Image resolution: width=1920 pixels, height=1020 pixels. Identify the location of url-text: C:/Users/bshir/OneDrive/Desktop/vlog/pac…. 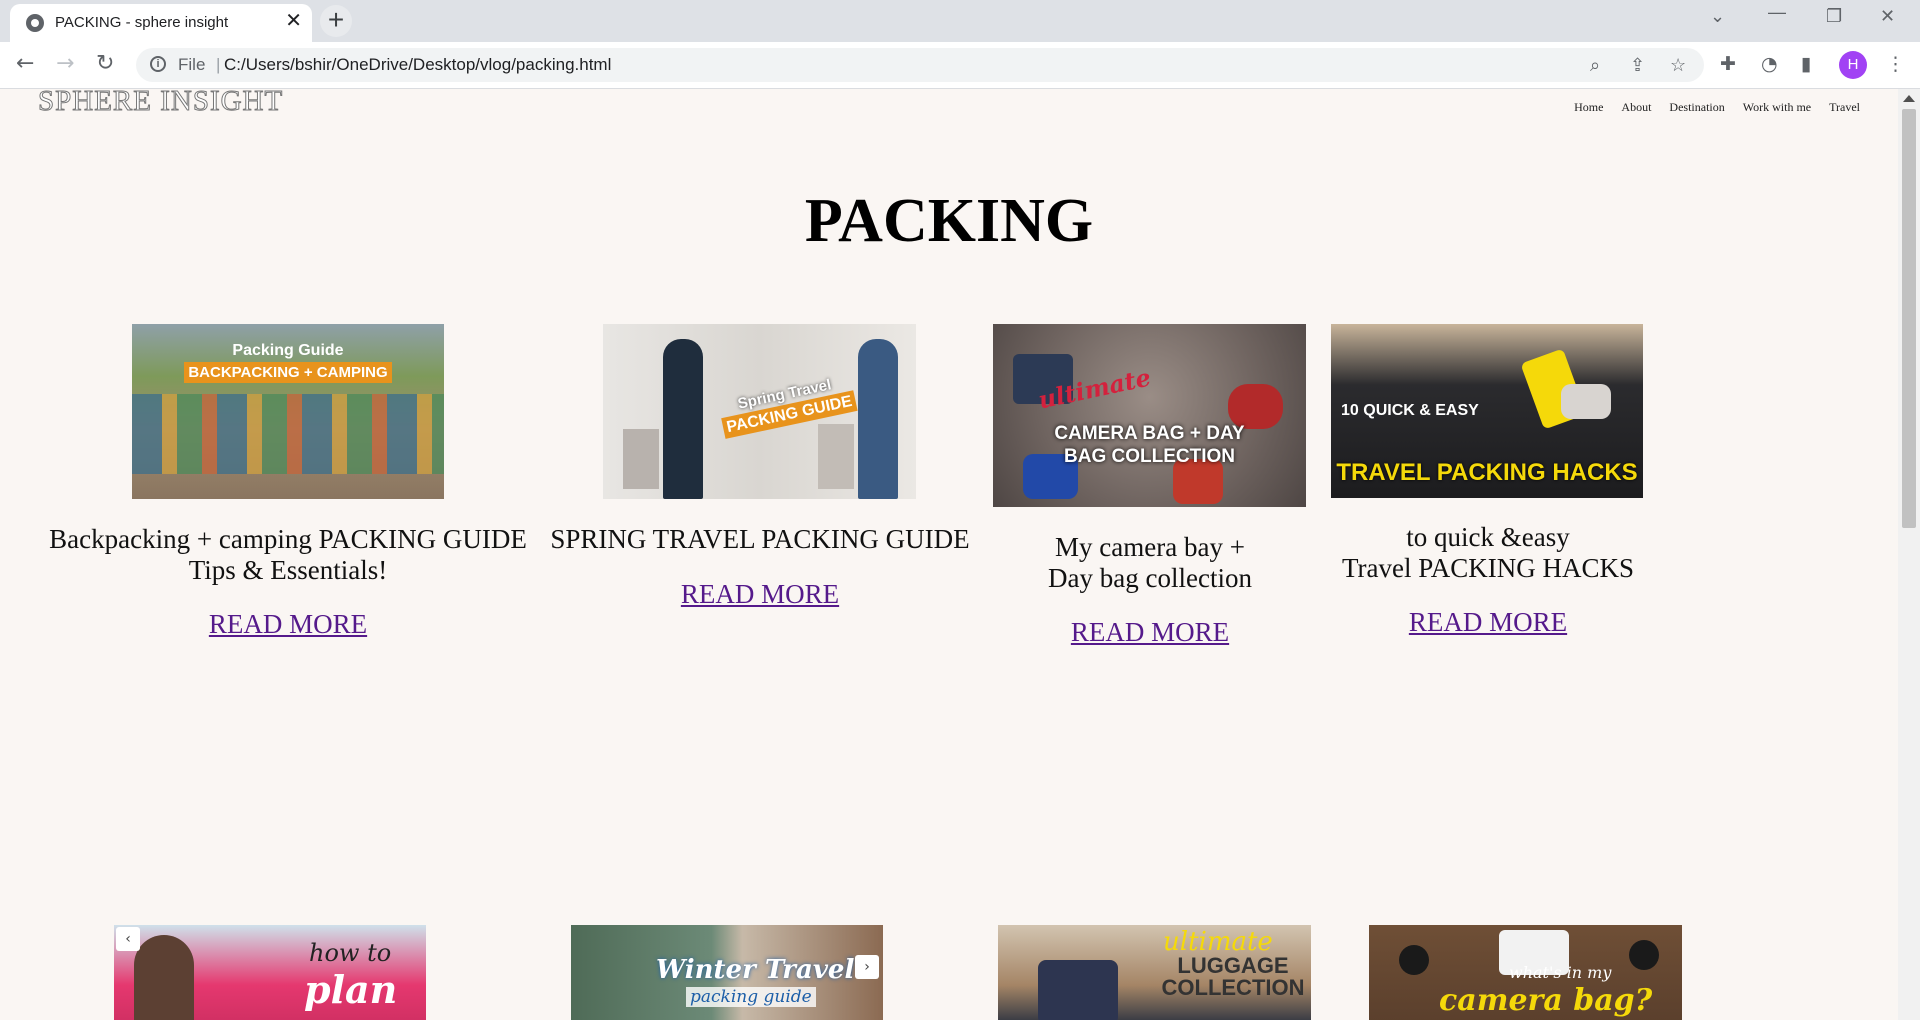
(417, 65).